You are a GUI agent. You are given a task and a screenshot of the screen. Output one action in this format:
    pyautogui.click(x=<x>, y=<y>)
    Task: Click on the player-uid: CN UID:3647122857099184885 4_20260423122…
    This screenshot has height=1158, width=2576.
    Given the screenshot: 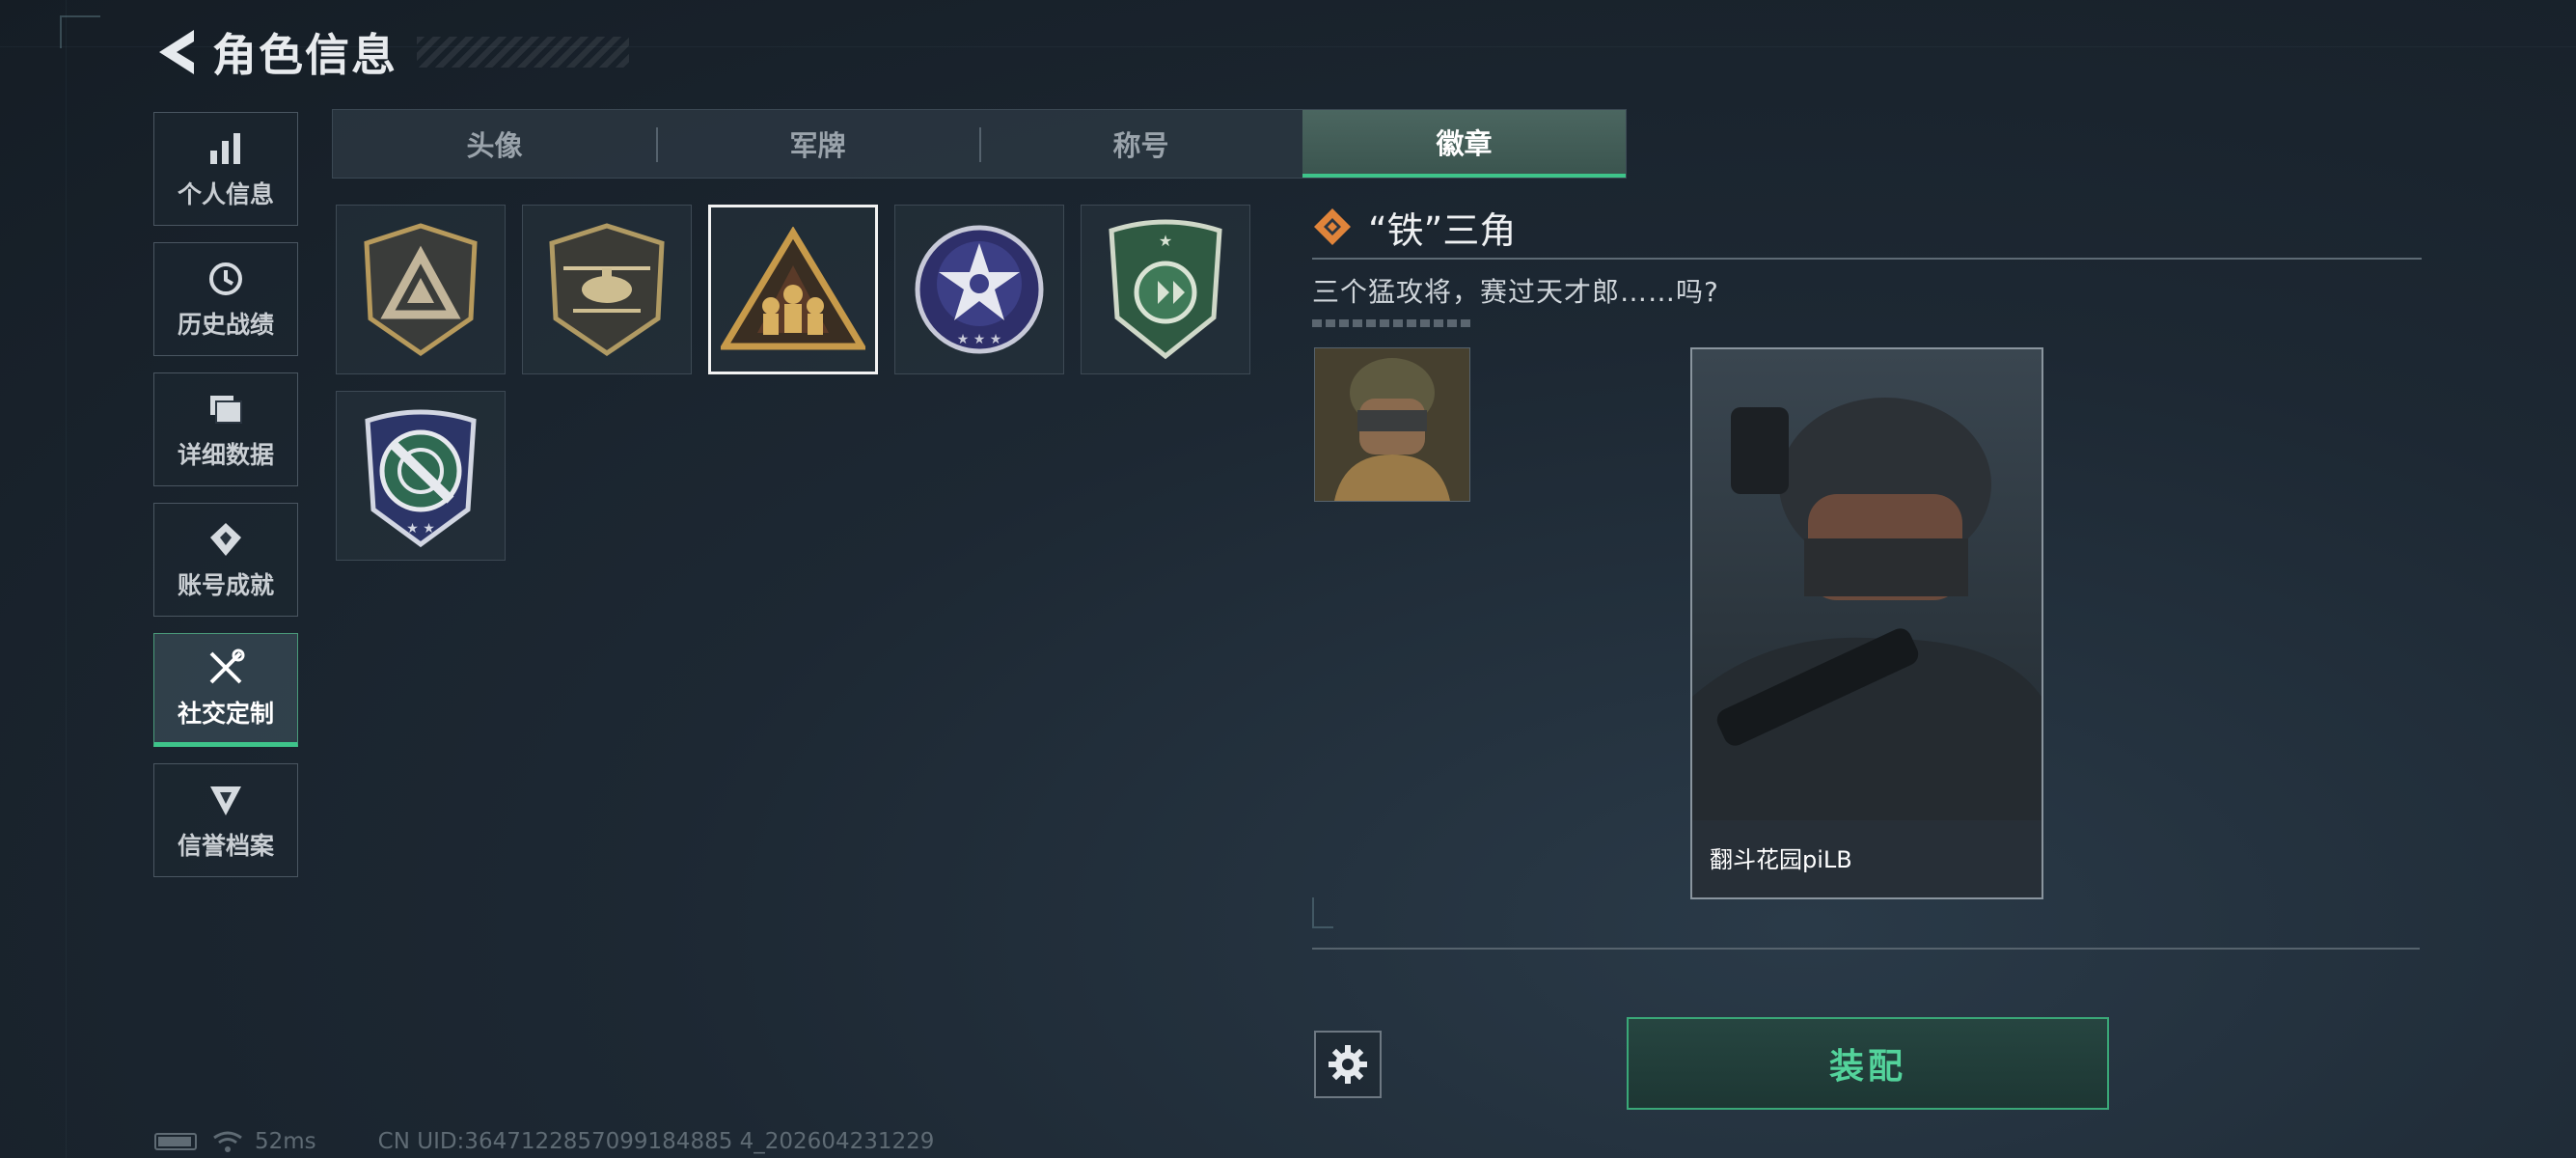 What is the action you would take?
    pyautogui.click(x=656, y=1141)
    